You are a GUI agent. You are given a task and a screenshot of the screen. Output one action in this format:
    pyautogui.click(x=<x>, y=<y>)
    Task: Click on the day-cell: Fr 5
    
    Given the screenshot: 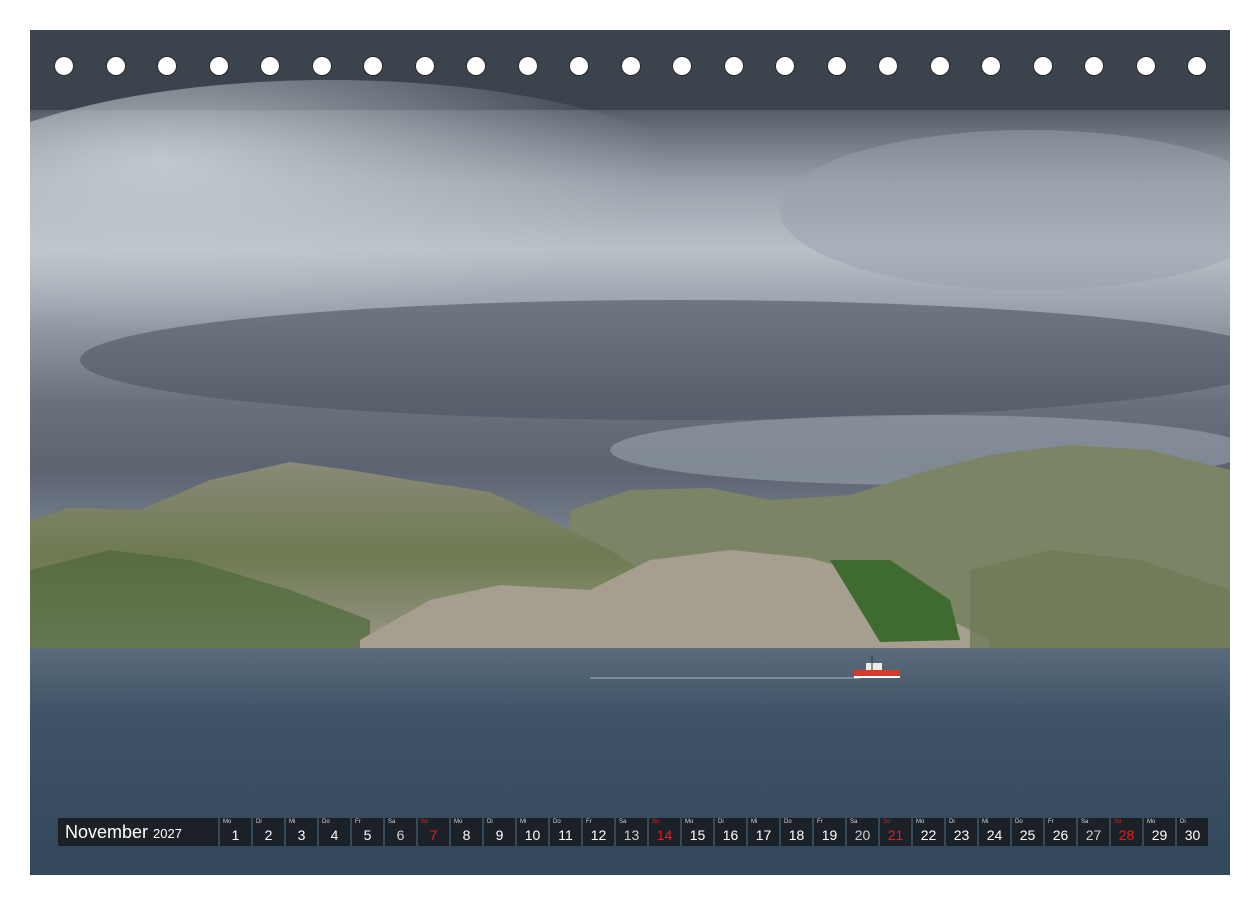 What is the action you would take?
    pyautogui.click(x=367, y=832)
    